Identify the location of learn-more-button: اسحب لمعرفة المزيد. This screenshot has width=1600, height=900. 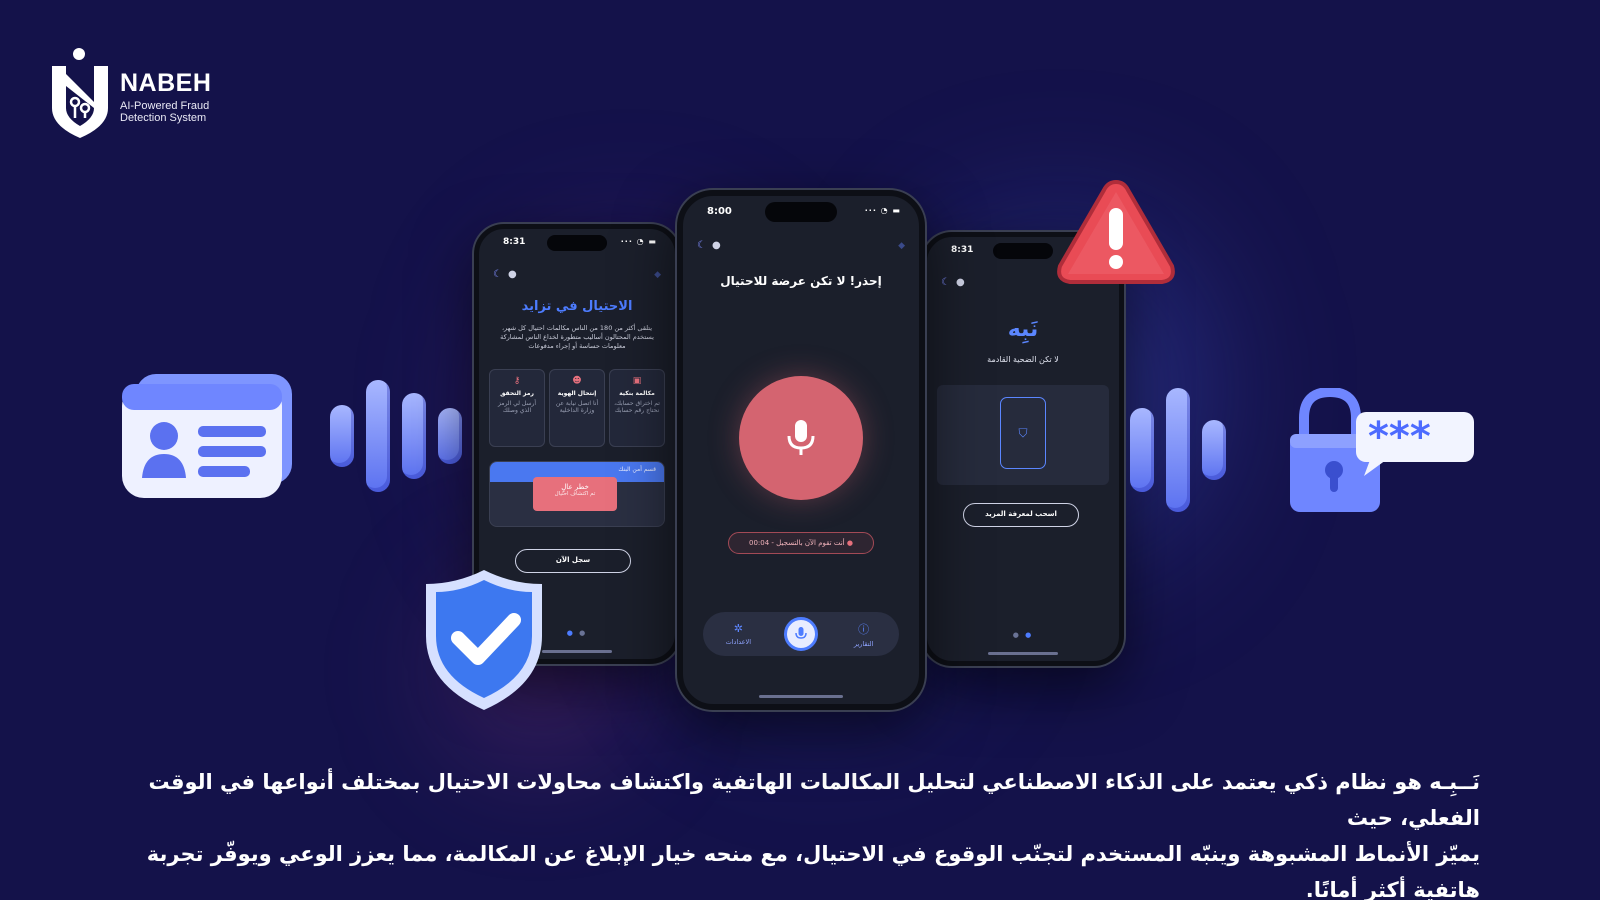
(1021, 515).